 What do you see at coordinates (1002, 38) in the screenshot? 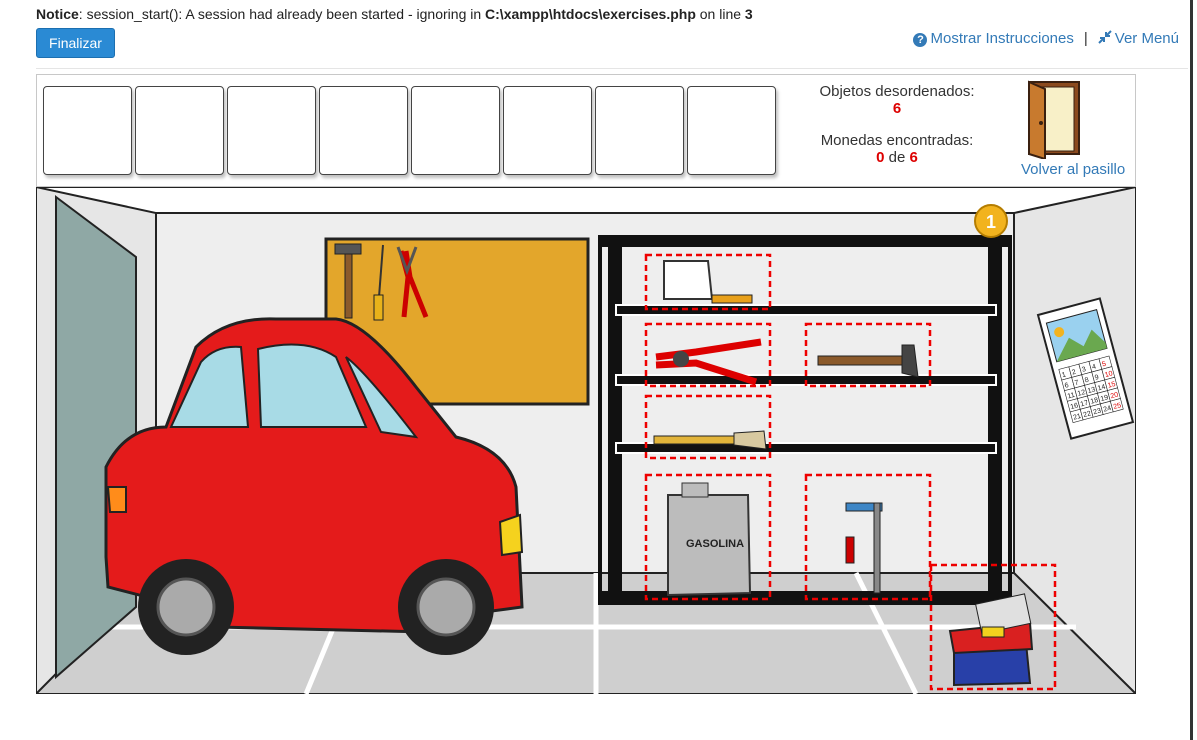
I see `instructions-label: Mostrar Instrucciones` at bounding box center [1002, 38].